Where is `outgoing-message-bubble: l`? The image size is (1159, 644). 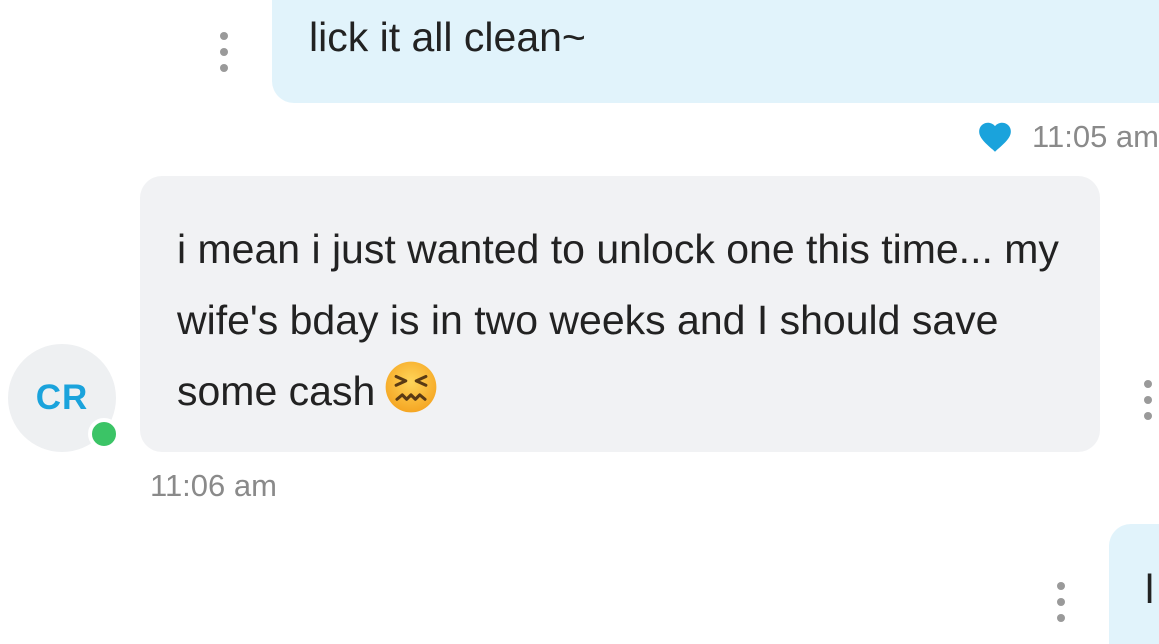
outgoing-message-bubble: l is located at coordinates (1134, 584).